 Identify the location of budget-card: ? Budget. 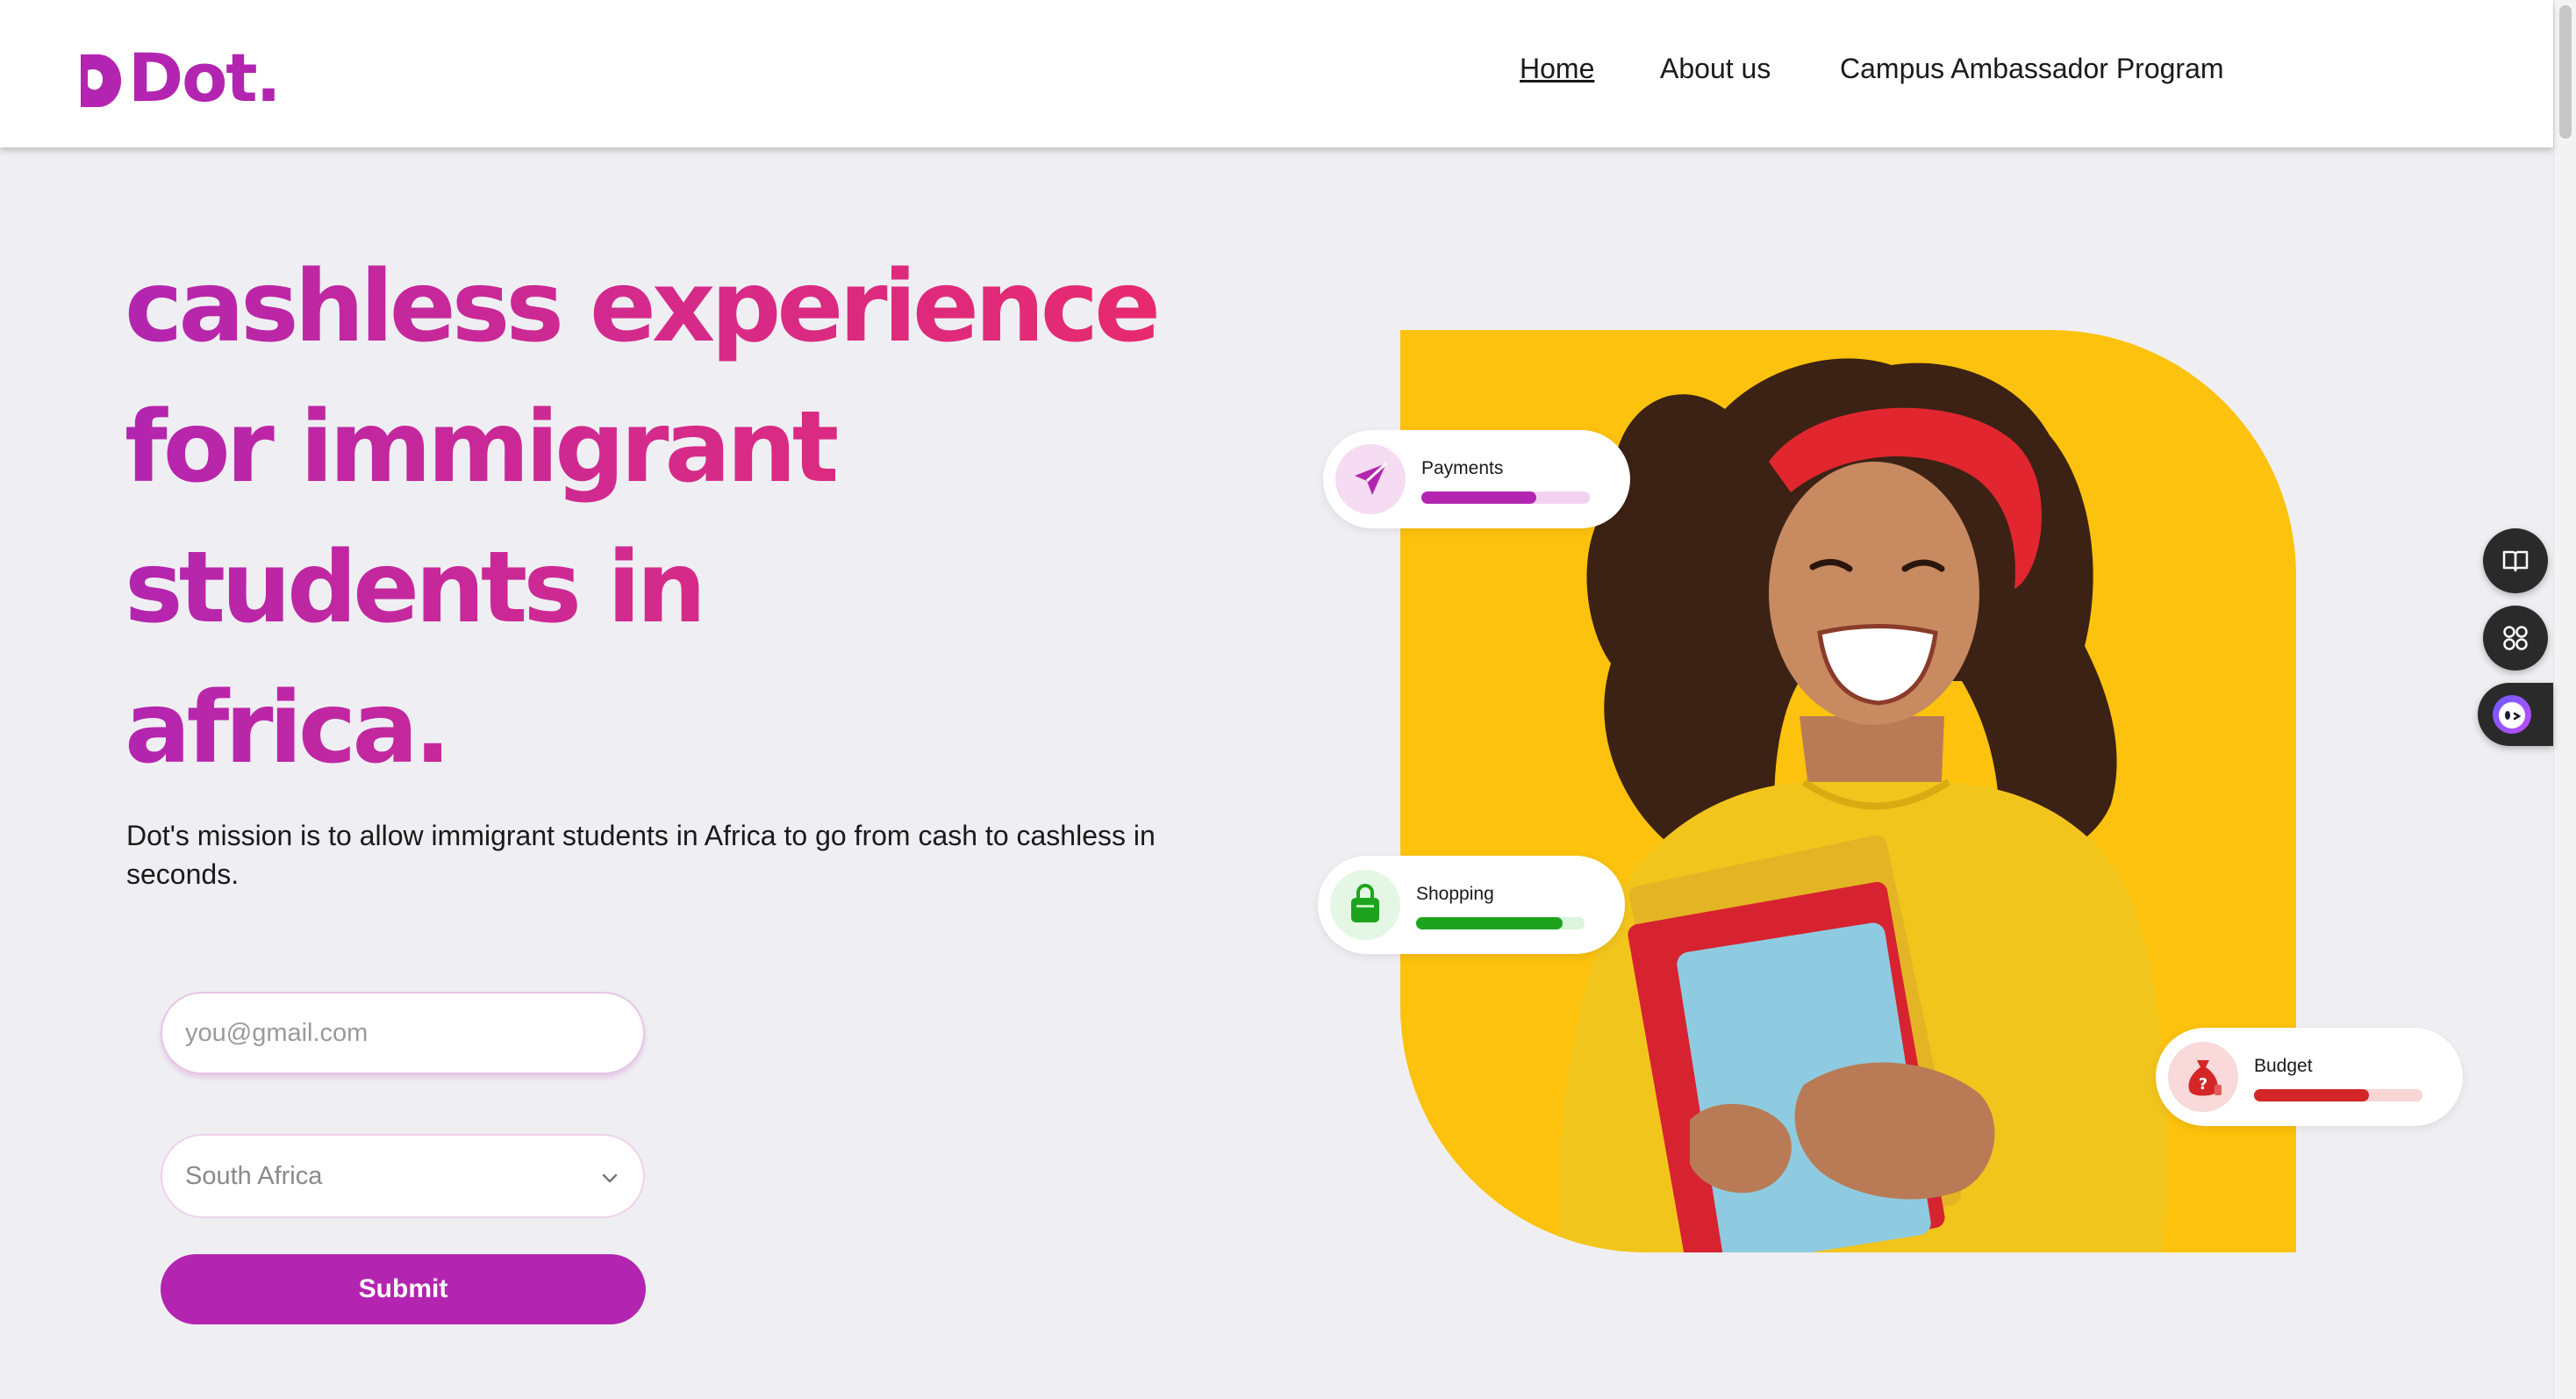
(2309, 1077).